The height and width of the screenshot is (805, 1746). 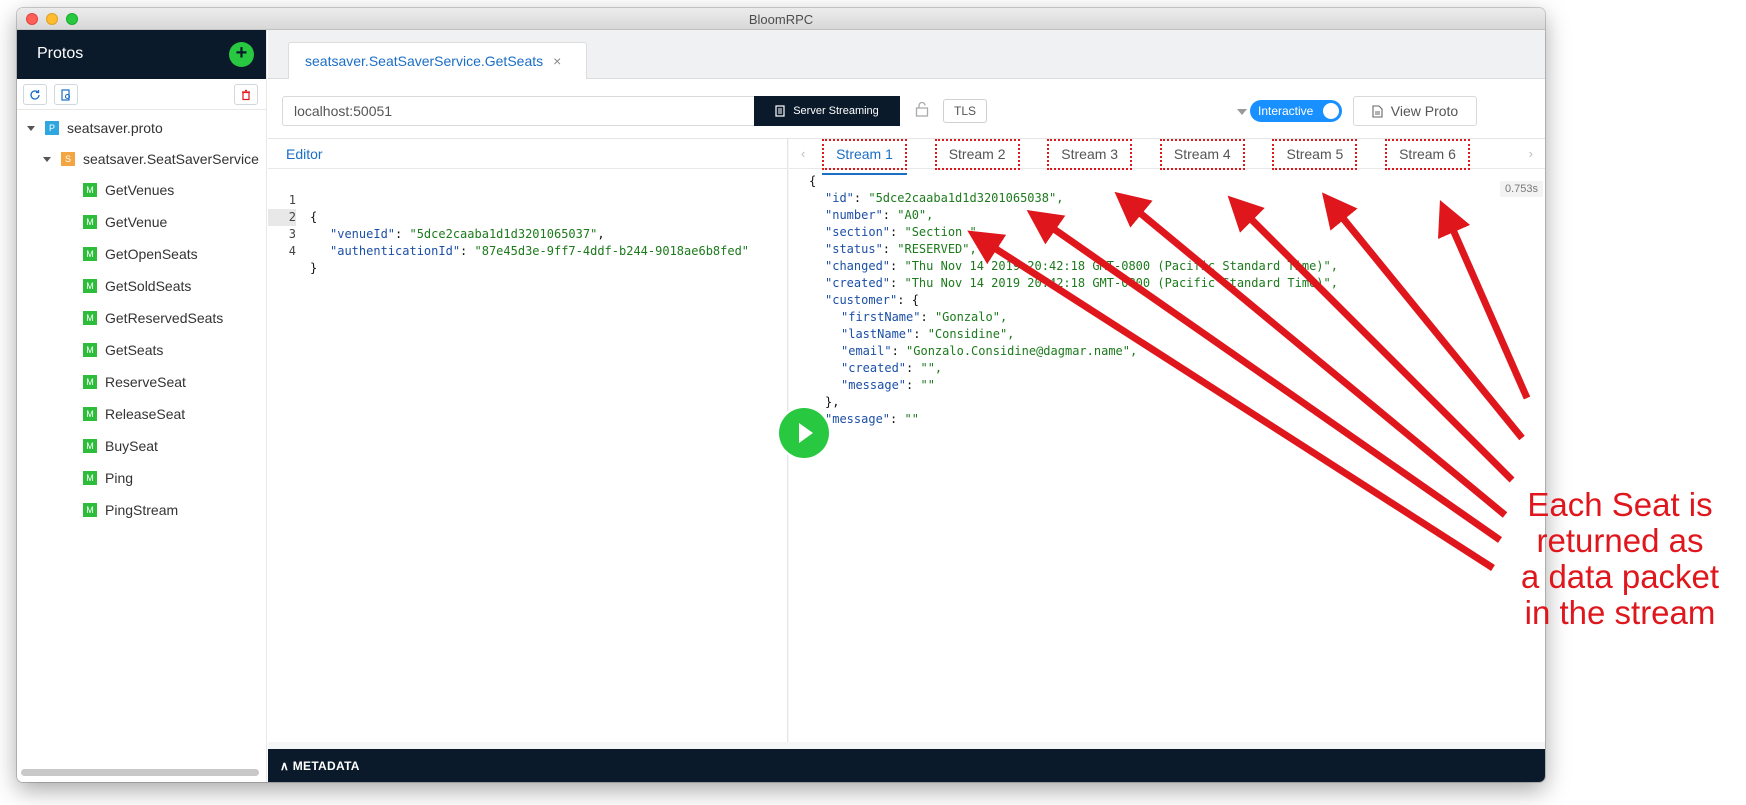 What do you see at coordinates (1620, 576) in the screenshot?
I see `annotation-line: a data packet` at bounding box center [1620, 576].